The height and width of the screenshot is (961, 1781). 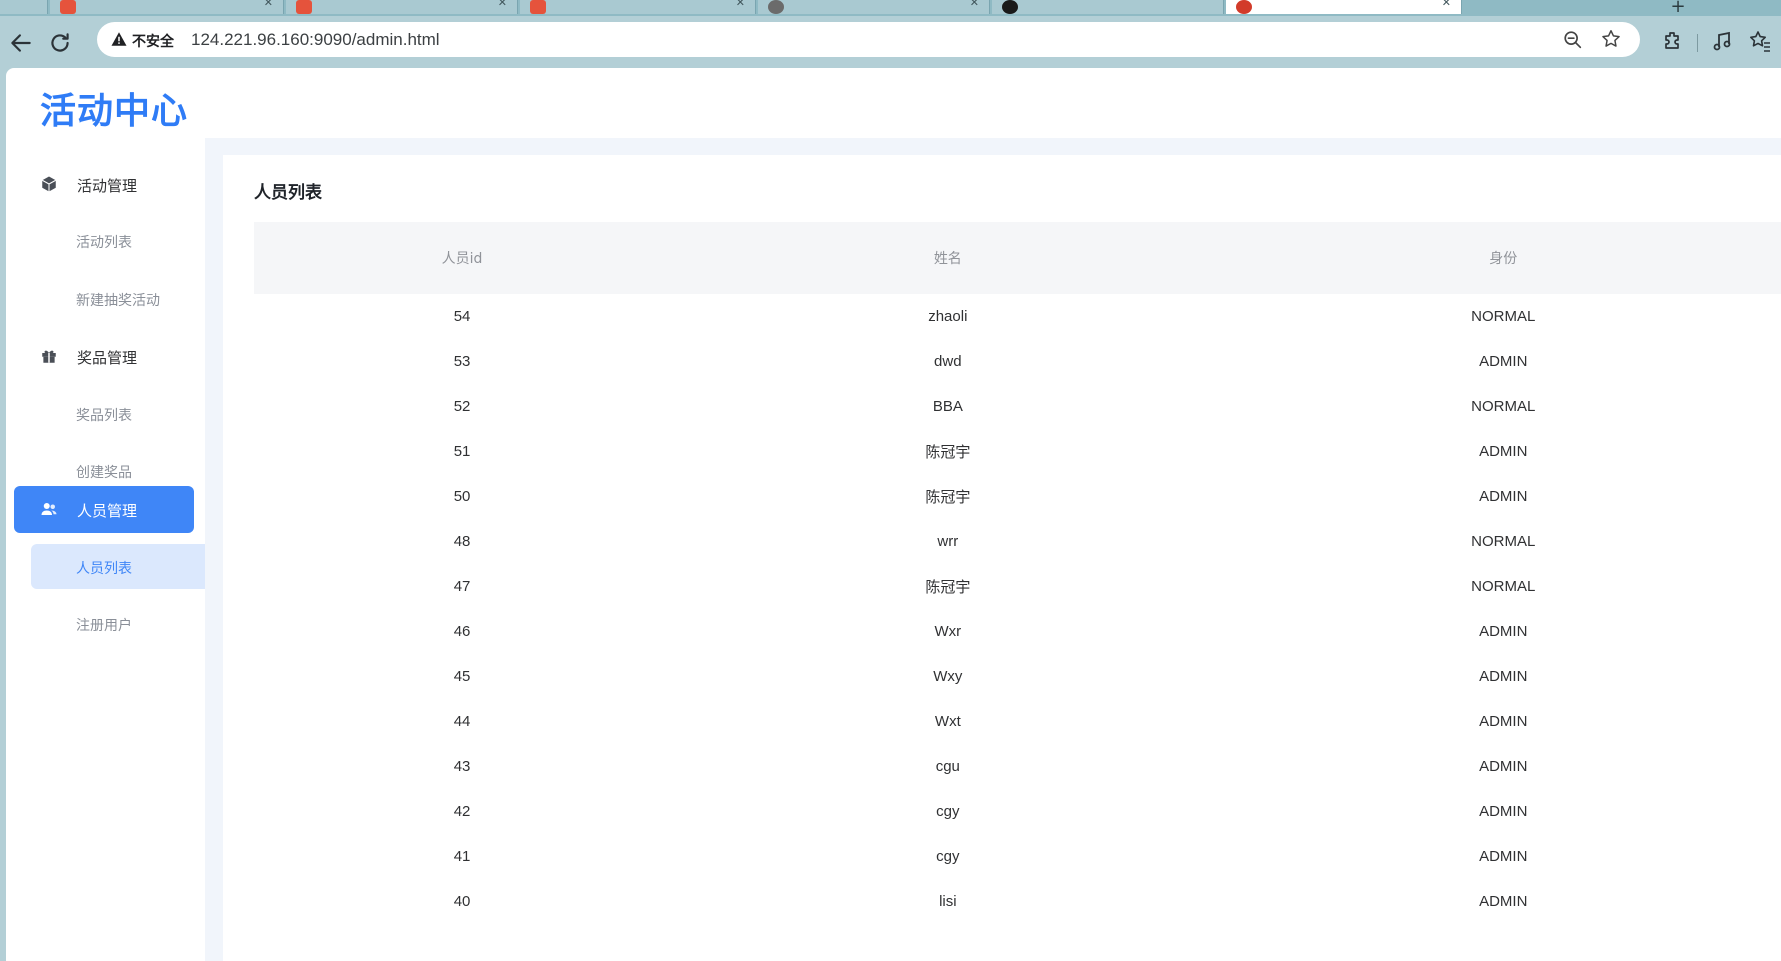 What do you see at coordinates (1017, 316) in the screenshot?
I see `table-row: 54 zhaoli NORMAL` at bounding box center [1017, 316].